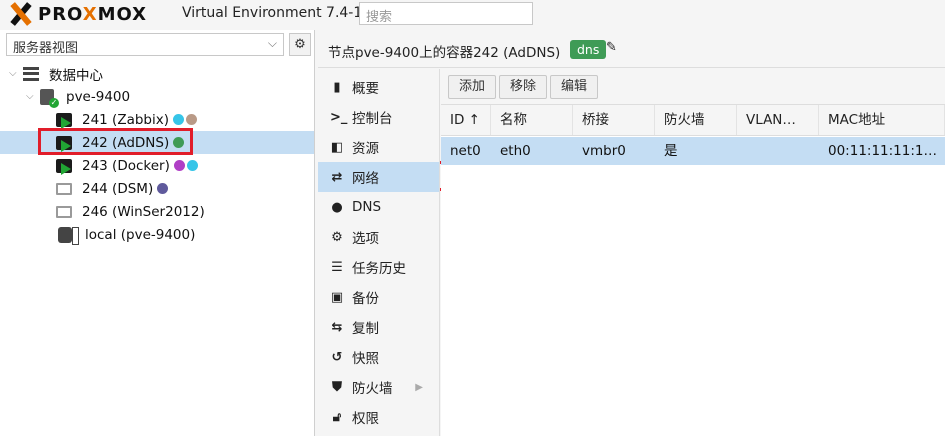 The width and height of the screenshot is (945, 436). I want to click on menu-item-firewall: ⛊ 防火墙 ▶, so click(378, 387).